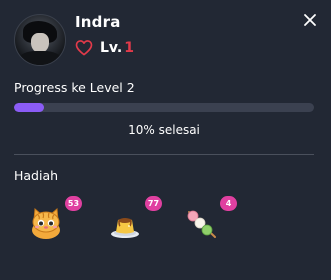 The width and height of the screenshot is (331, 280). Describe the element at coordinates (164, 107) in the screenshot. I see `progress-bar` at that location.